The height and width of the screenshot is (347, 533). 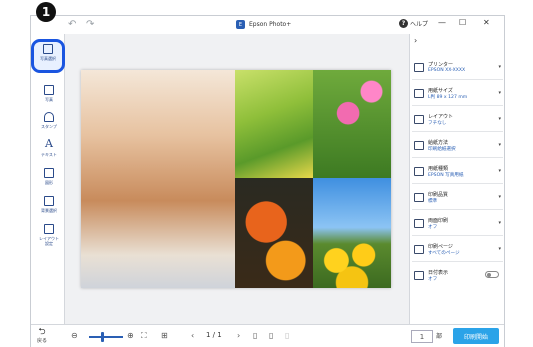 What do you see at coordinates (457, 120) in the screenshot?
I see `setting-layout: レイアウト フチなし ▾` at bounding box center [457, 120].